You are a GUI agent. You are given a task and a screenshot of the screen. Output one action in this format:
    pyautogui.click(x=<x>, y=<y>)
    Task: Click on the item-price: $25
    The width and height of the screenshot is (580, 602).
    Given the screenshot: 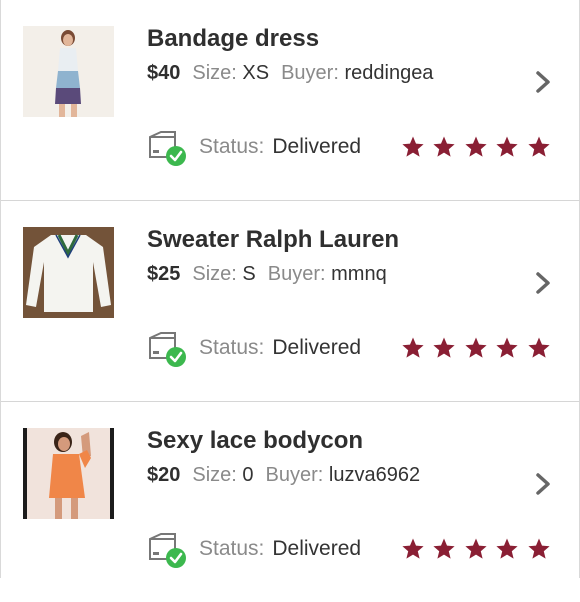 What is the action you would take?
    pyautogui.click(x=164, y=274)
    